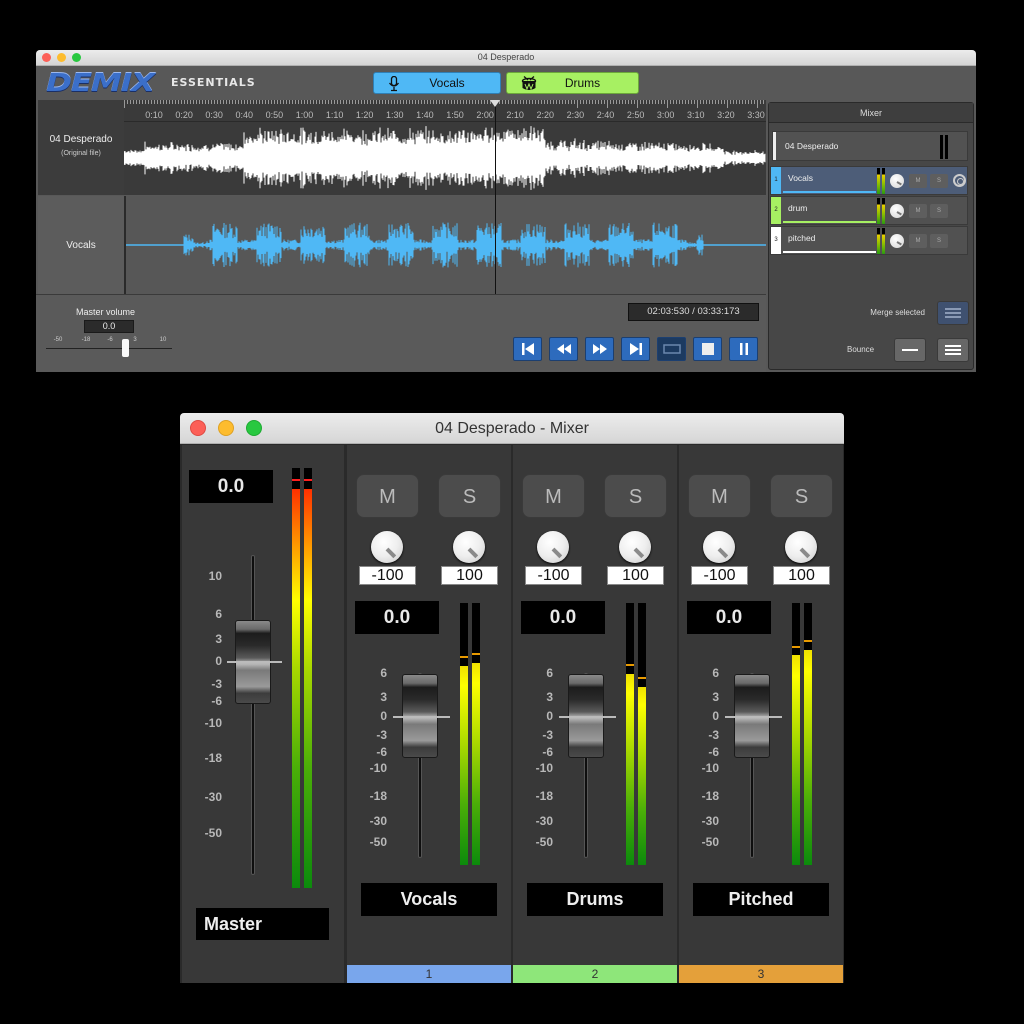  I want to click on pause-button, so click(743, 349).